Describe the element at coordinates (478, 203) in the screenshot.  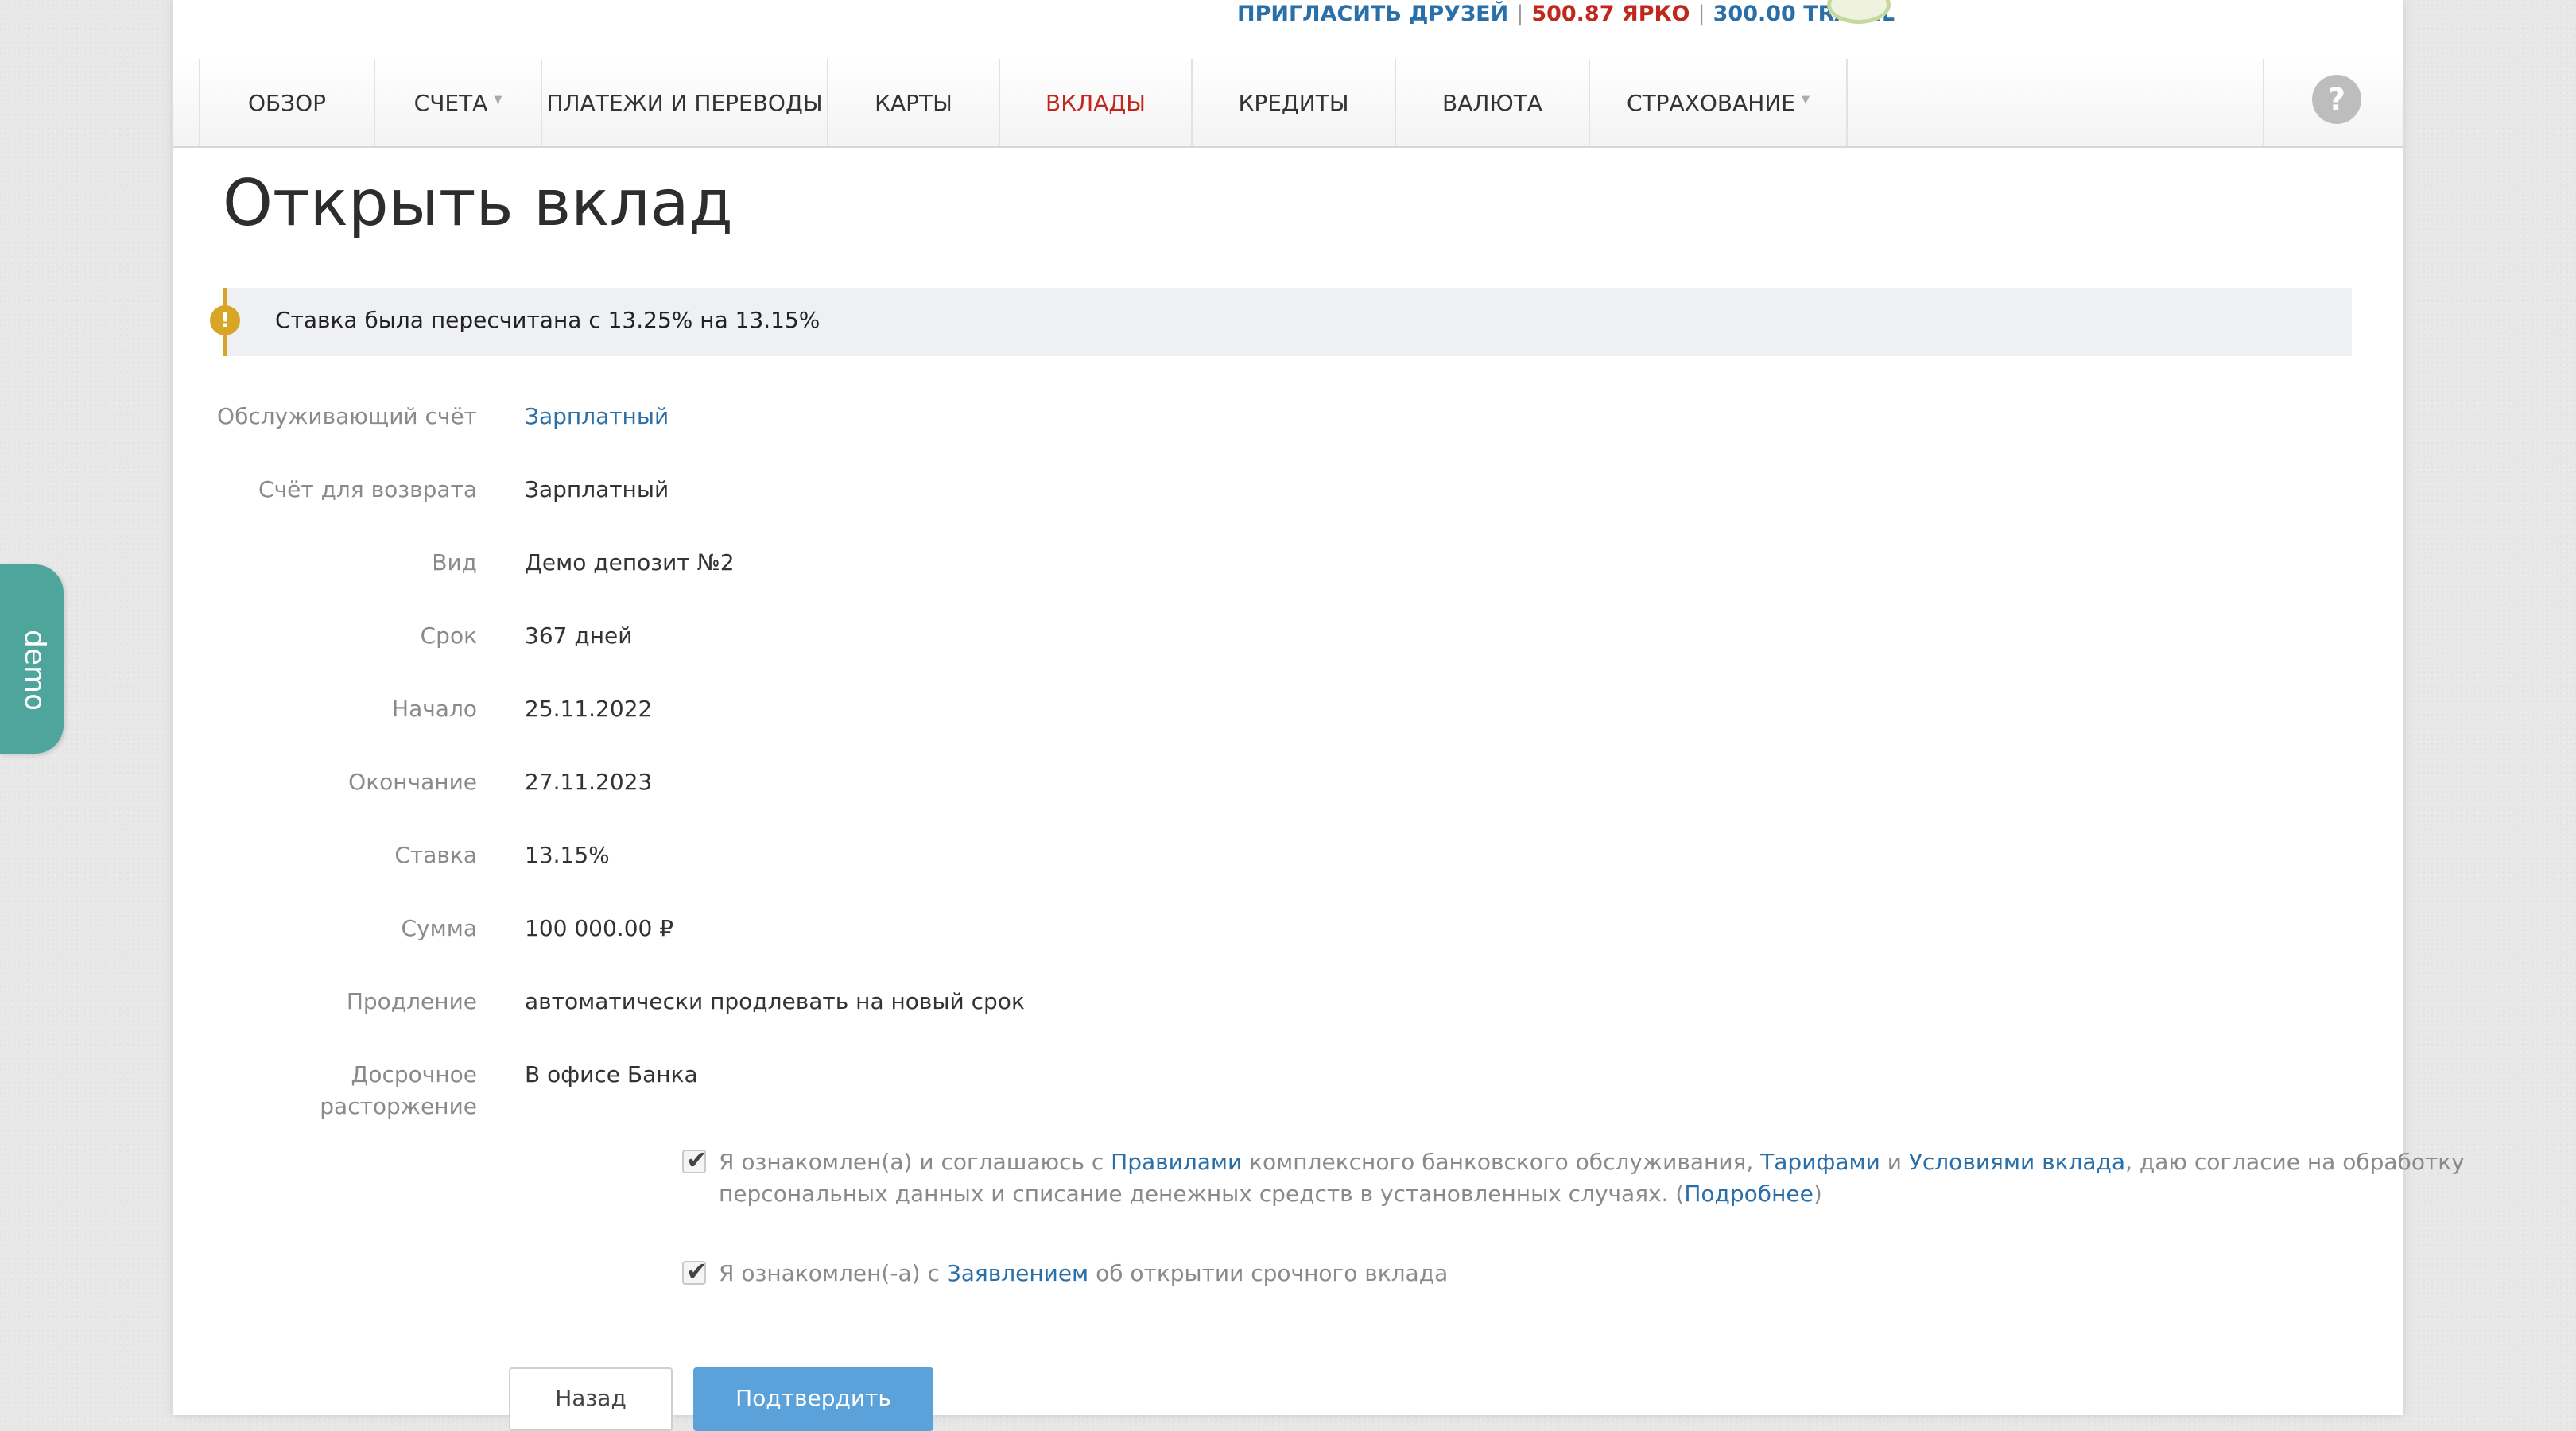
I see `page-title: Открыть вклад` at that location.